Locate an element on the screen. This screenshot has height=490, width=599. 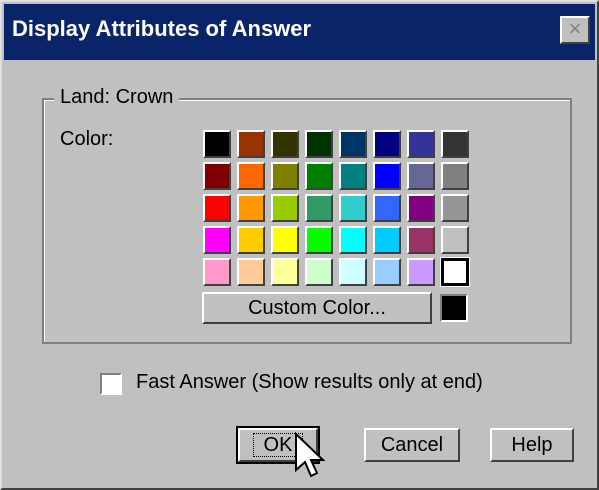
close-button: × is located at coordinates (575, 30).